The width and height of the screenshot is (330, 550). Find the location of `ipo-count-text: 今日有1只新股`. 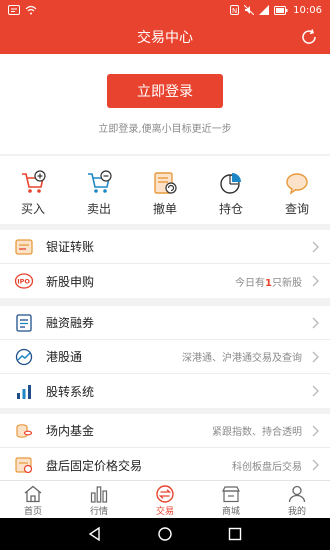

ipo-count-text: 今日有1只新股 is located at coordinates (268, 283).